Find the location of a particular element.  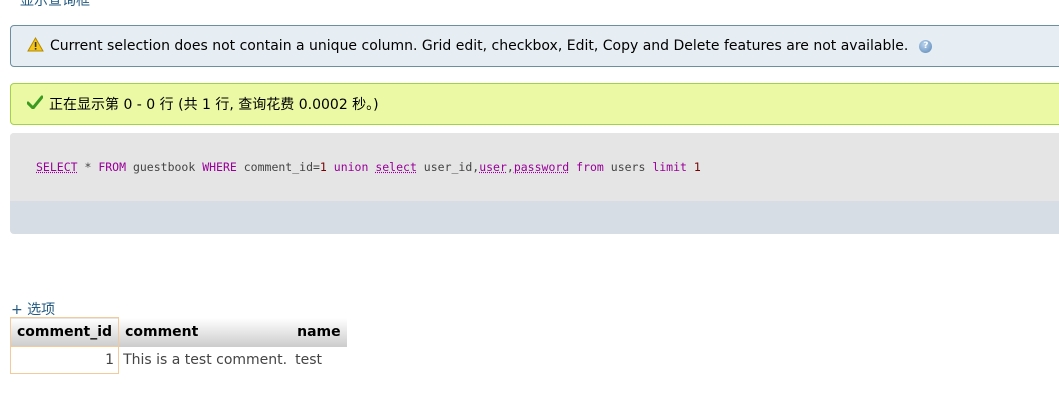

sql-keyword: limit is located at coordinates (669, 167).